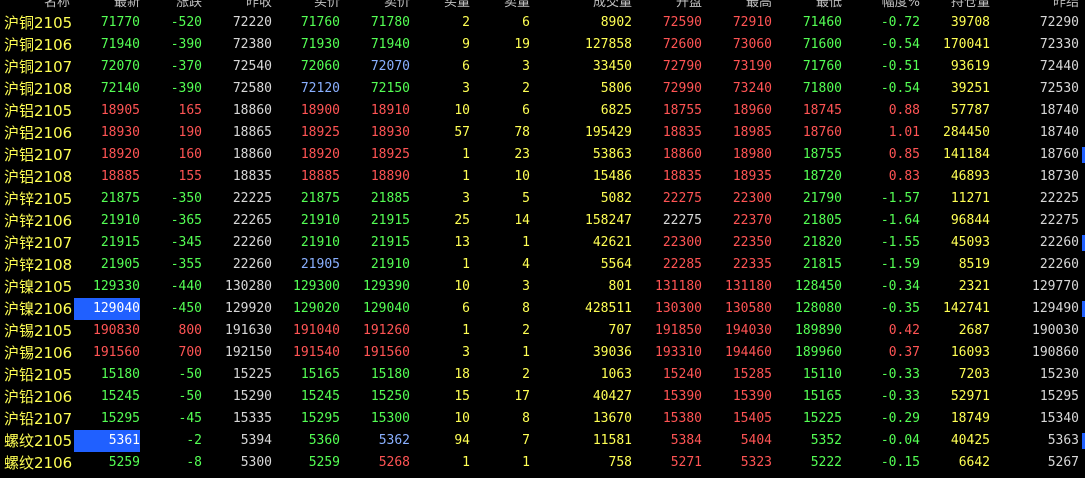  What do you see at coordinates (526, 66) in the screenshot?
I see `ask-volume: 3` at bounding box center [526, 66].